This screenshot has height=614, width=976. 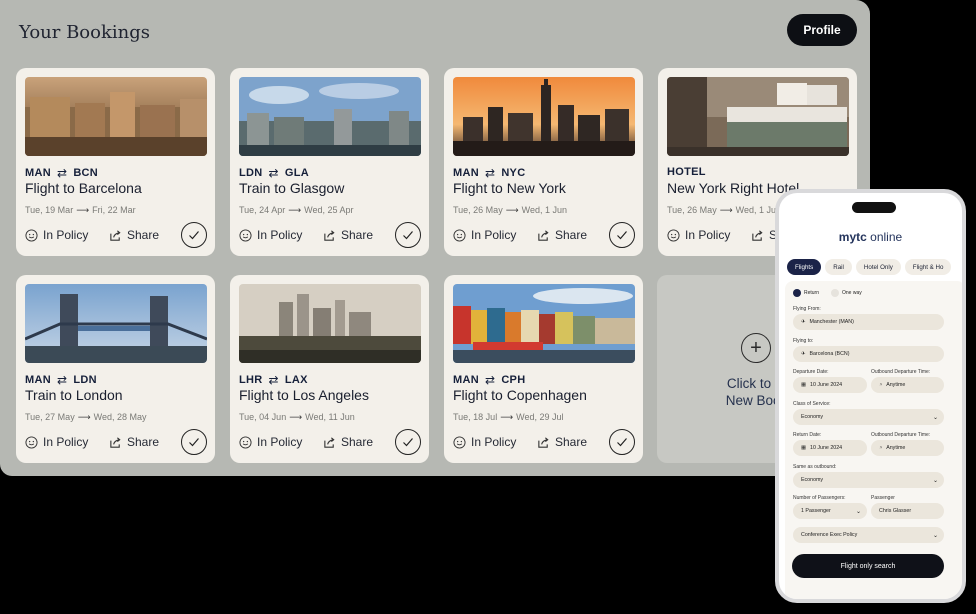 What do you see at coordinates (830, 385) in the screenshot?
I see `departure-date-field: ▦ 10 June 2024` at bounding box center [830, 385].